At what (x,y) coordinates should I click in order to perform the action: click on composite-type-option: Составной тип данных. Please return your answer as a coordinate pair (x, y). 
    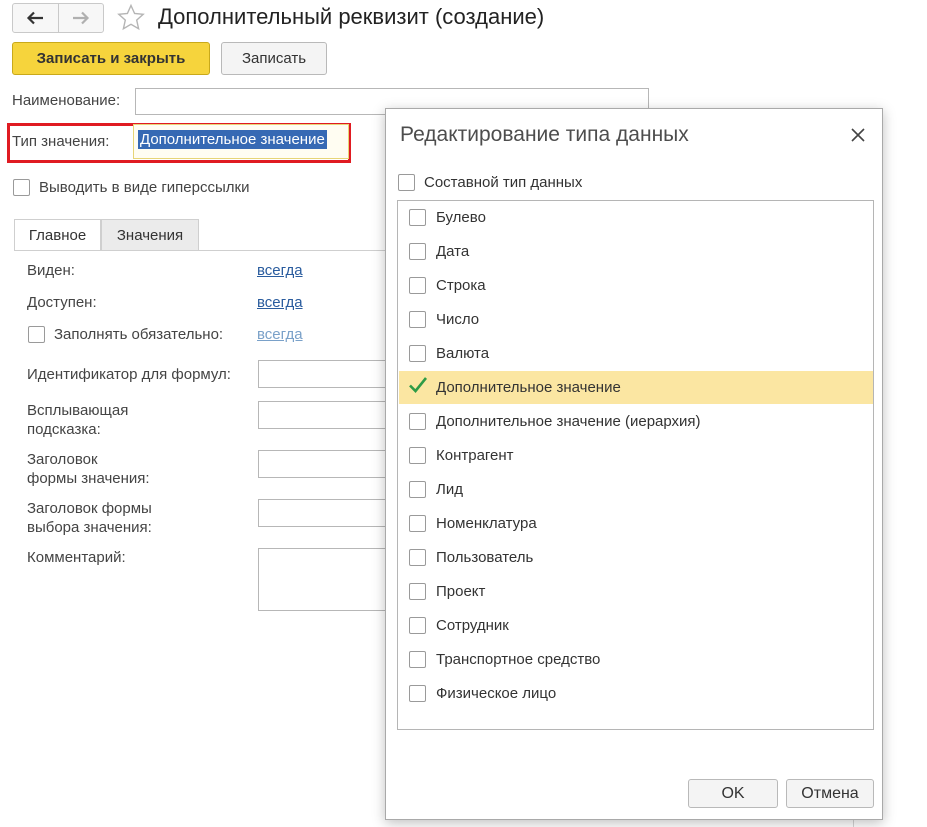
    Looking at the image, I should click on (490, 182).